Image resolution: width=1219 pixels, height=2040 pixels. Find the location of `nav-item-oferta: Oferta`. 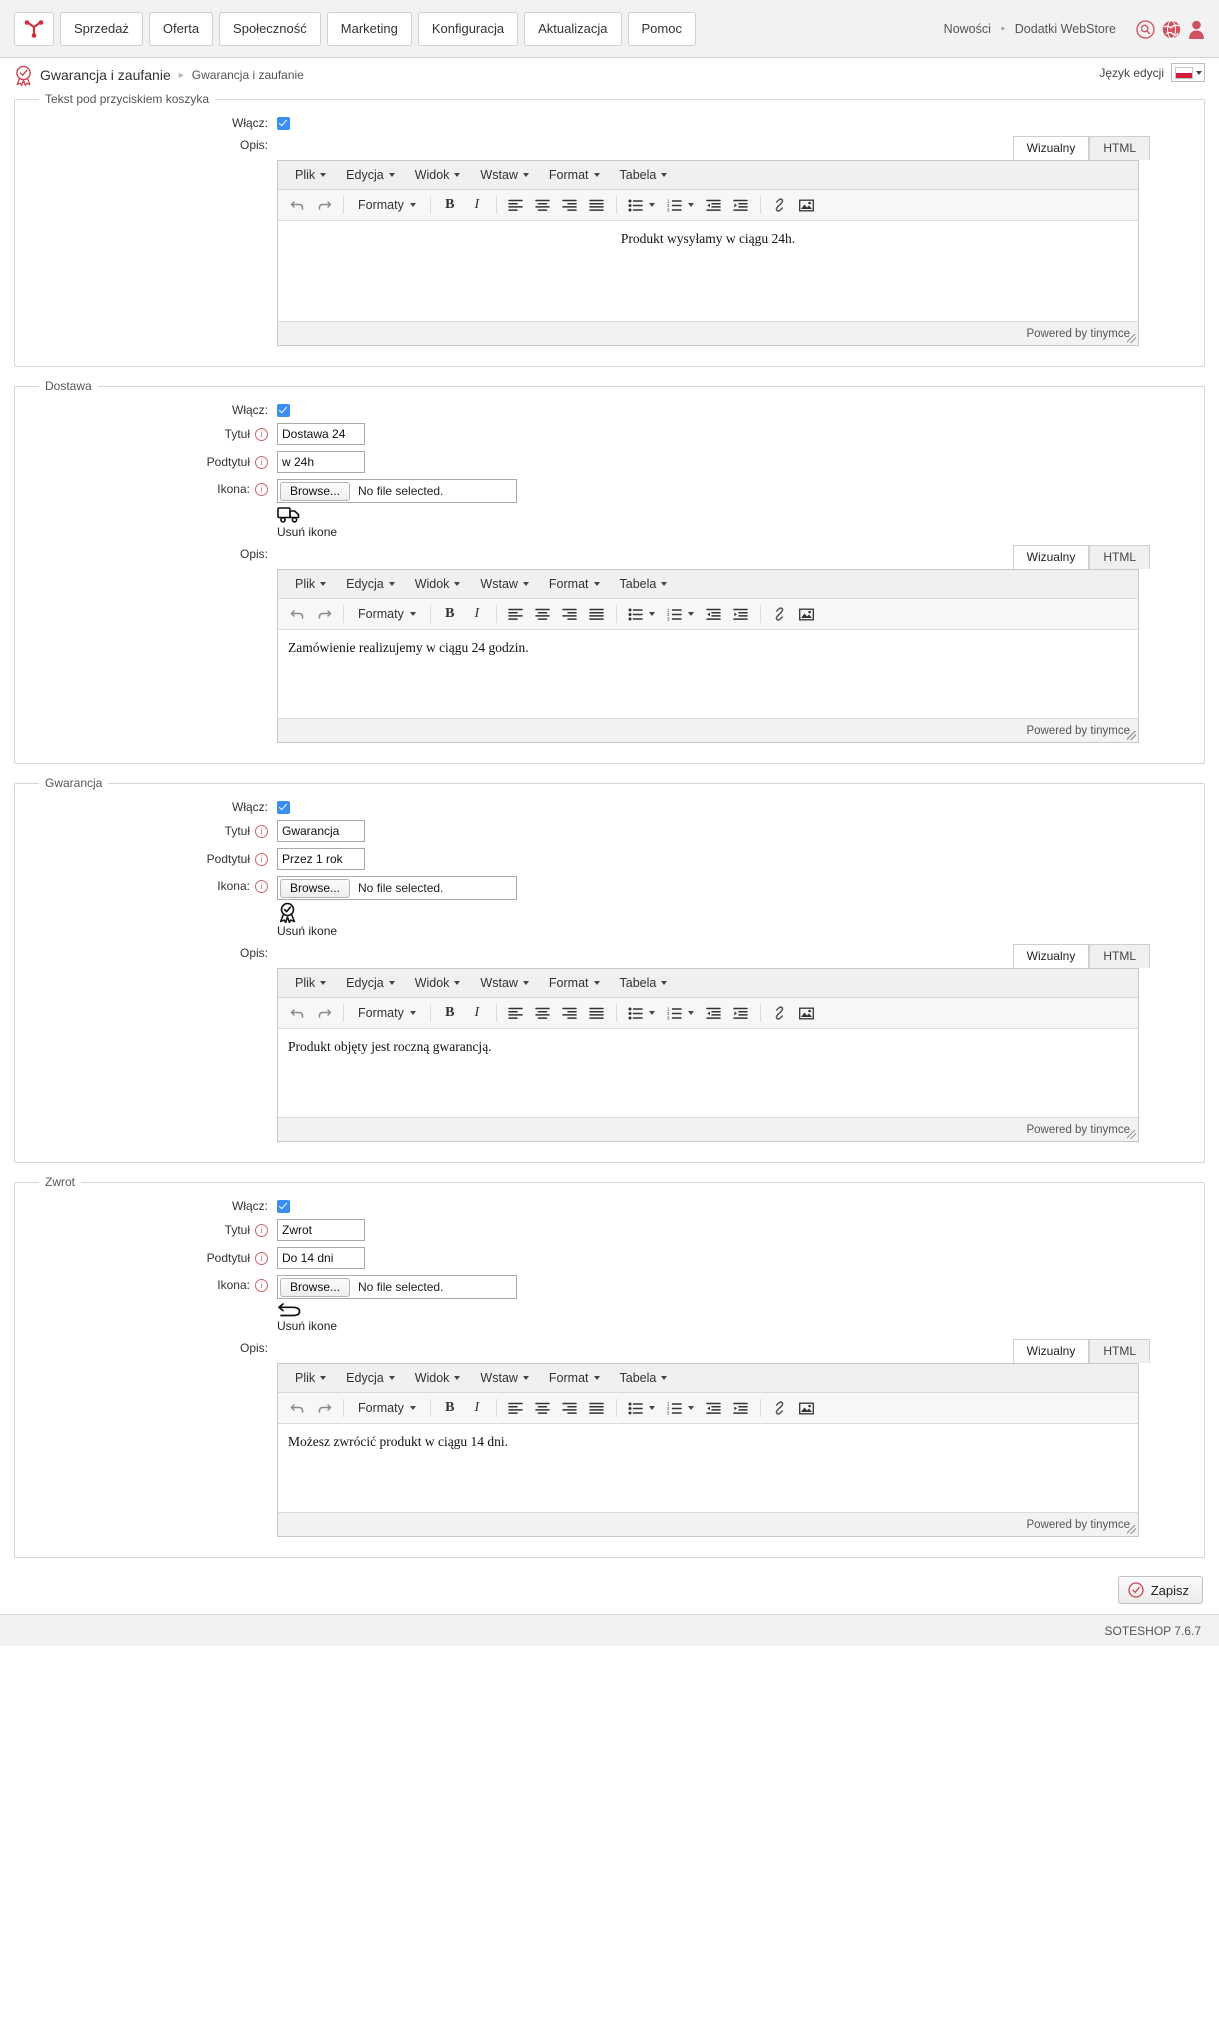

nav-item-oferta: Oferta is located at coordinates (181, 28).